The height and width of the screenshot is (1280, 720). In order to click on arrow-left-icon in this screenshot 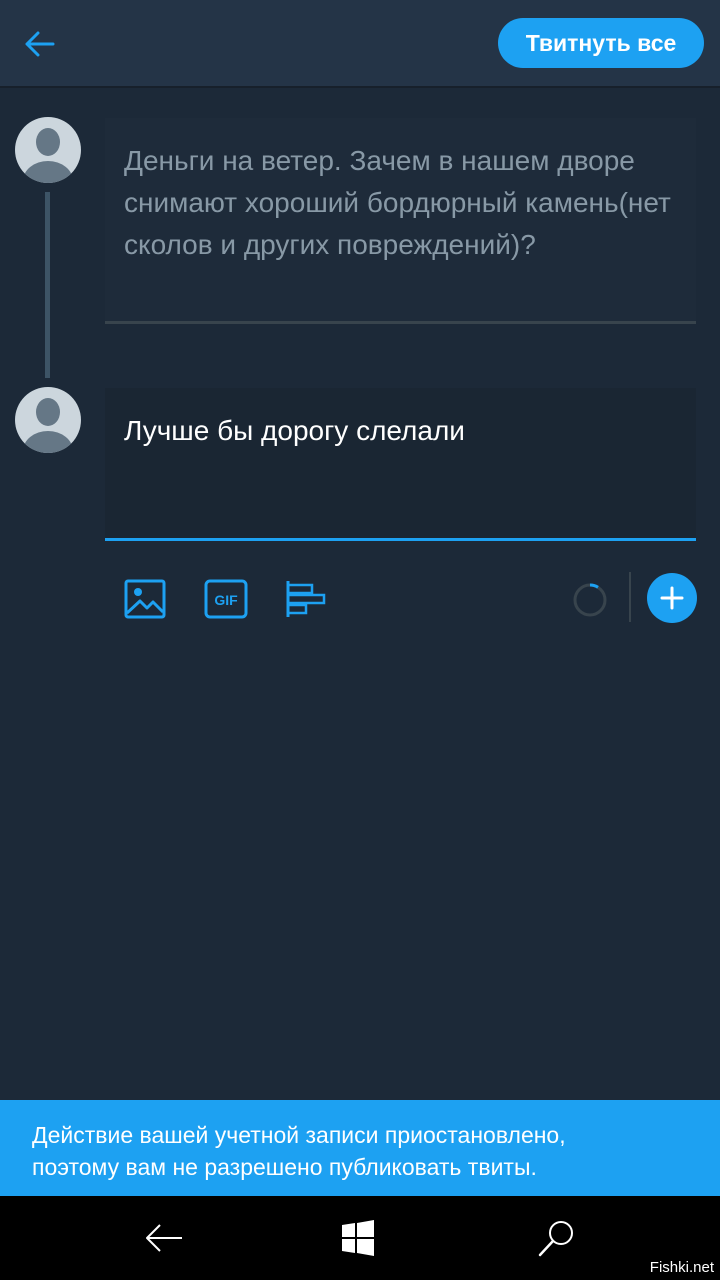, I will do `click(40, 44)`.